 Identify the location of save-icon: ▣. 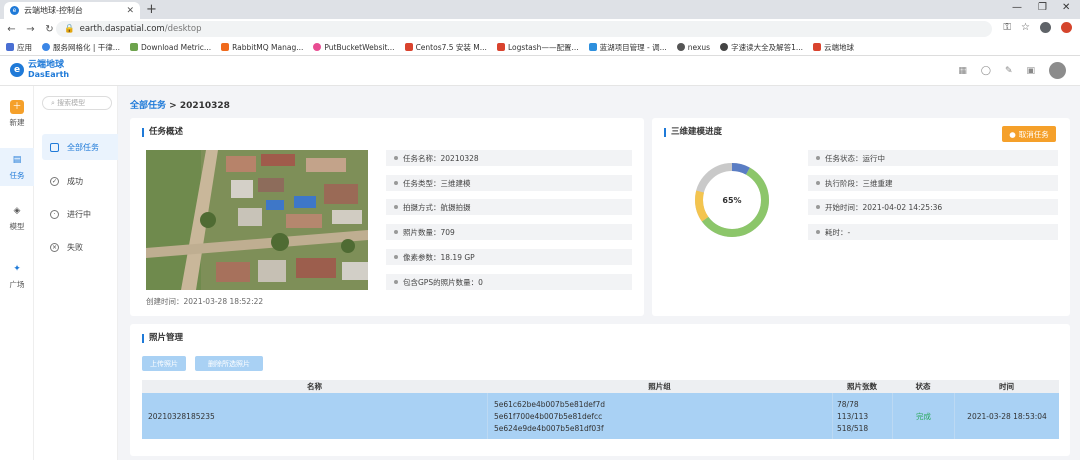
(1030, 71).